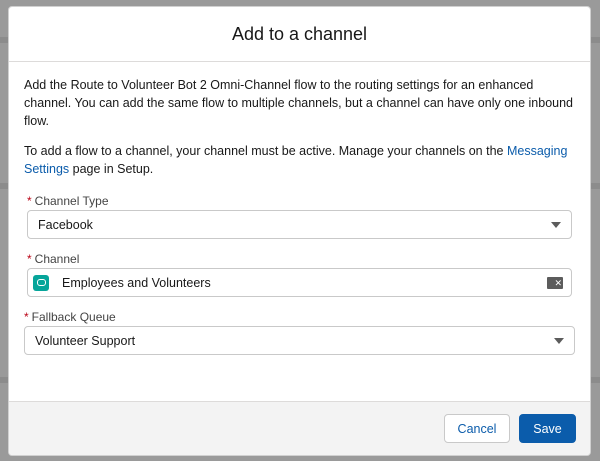  Describe the element at coordinates (477, 428) in the screenshot. I see `cancel-button: Cancel` at that location.